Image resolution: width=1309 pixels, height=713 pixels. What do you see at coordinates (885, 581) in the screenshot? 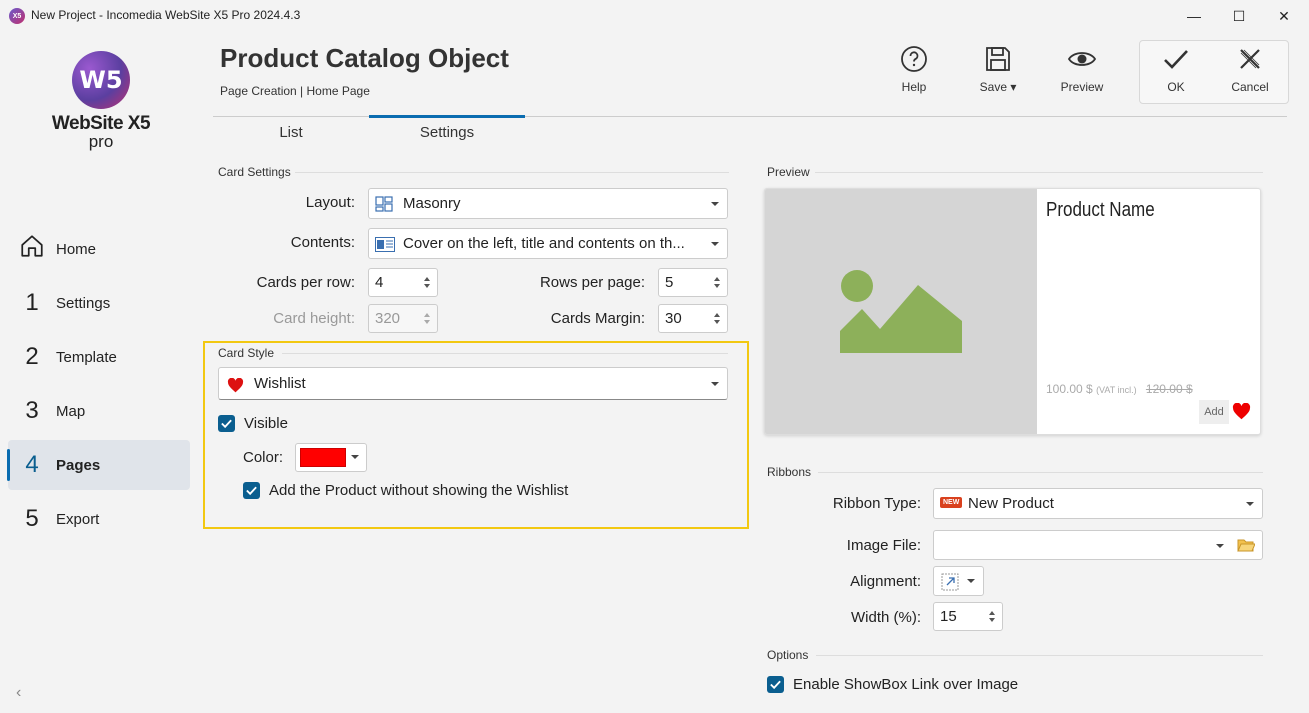
I see `alignment-label: Alignment:` at bounding box center [885, 581].